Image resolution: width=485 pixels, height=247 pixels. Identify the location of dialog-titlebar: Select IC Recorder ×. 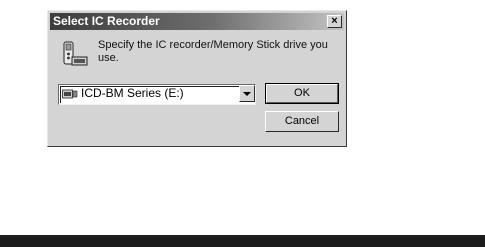
(197, 21).